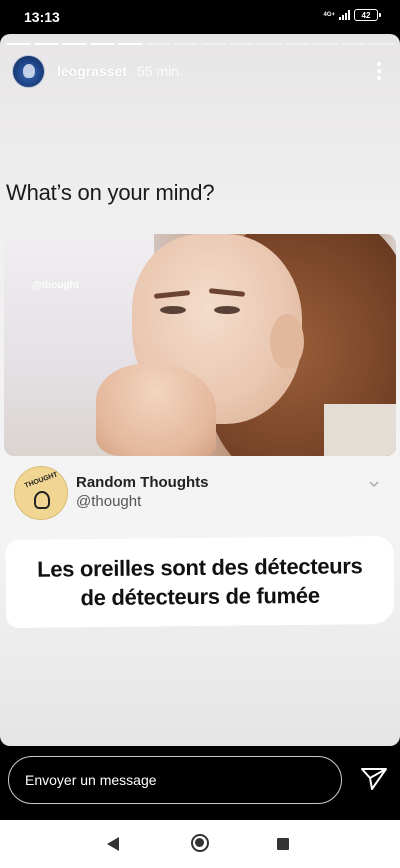 This screenshot has width=400, height=868. I want to click on more-vertical-icon, so click(379, 71).